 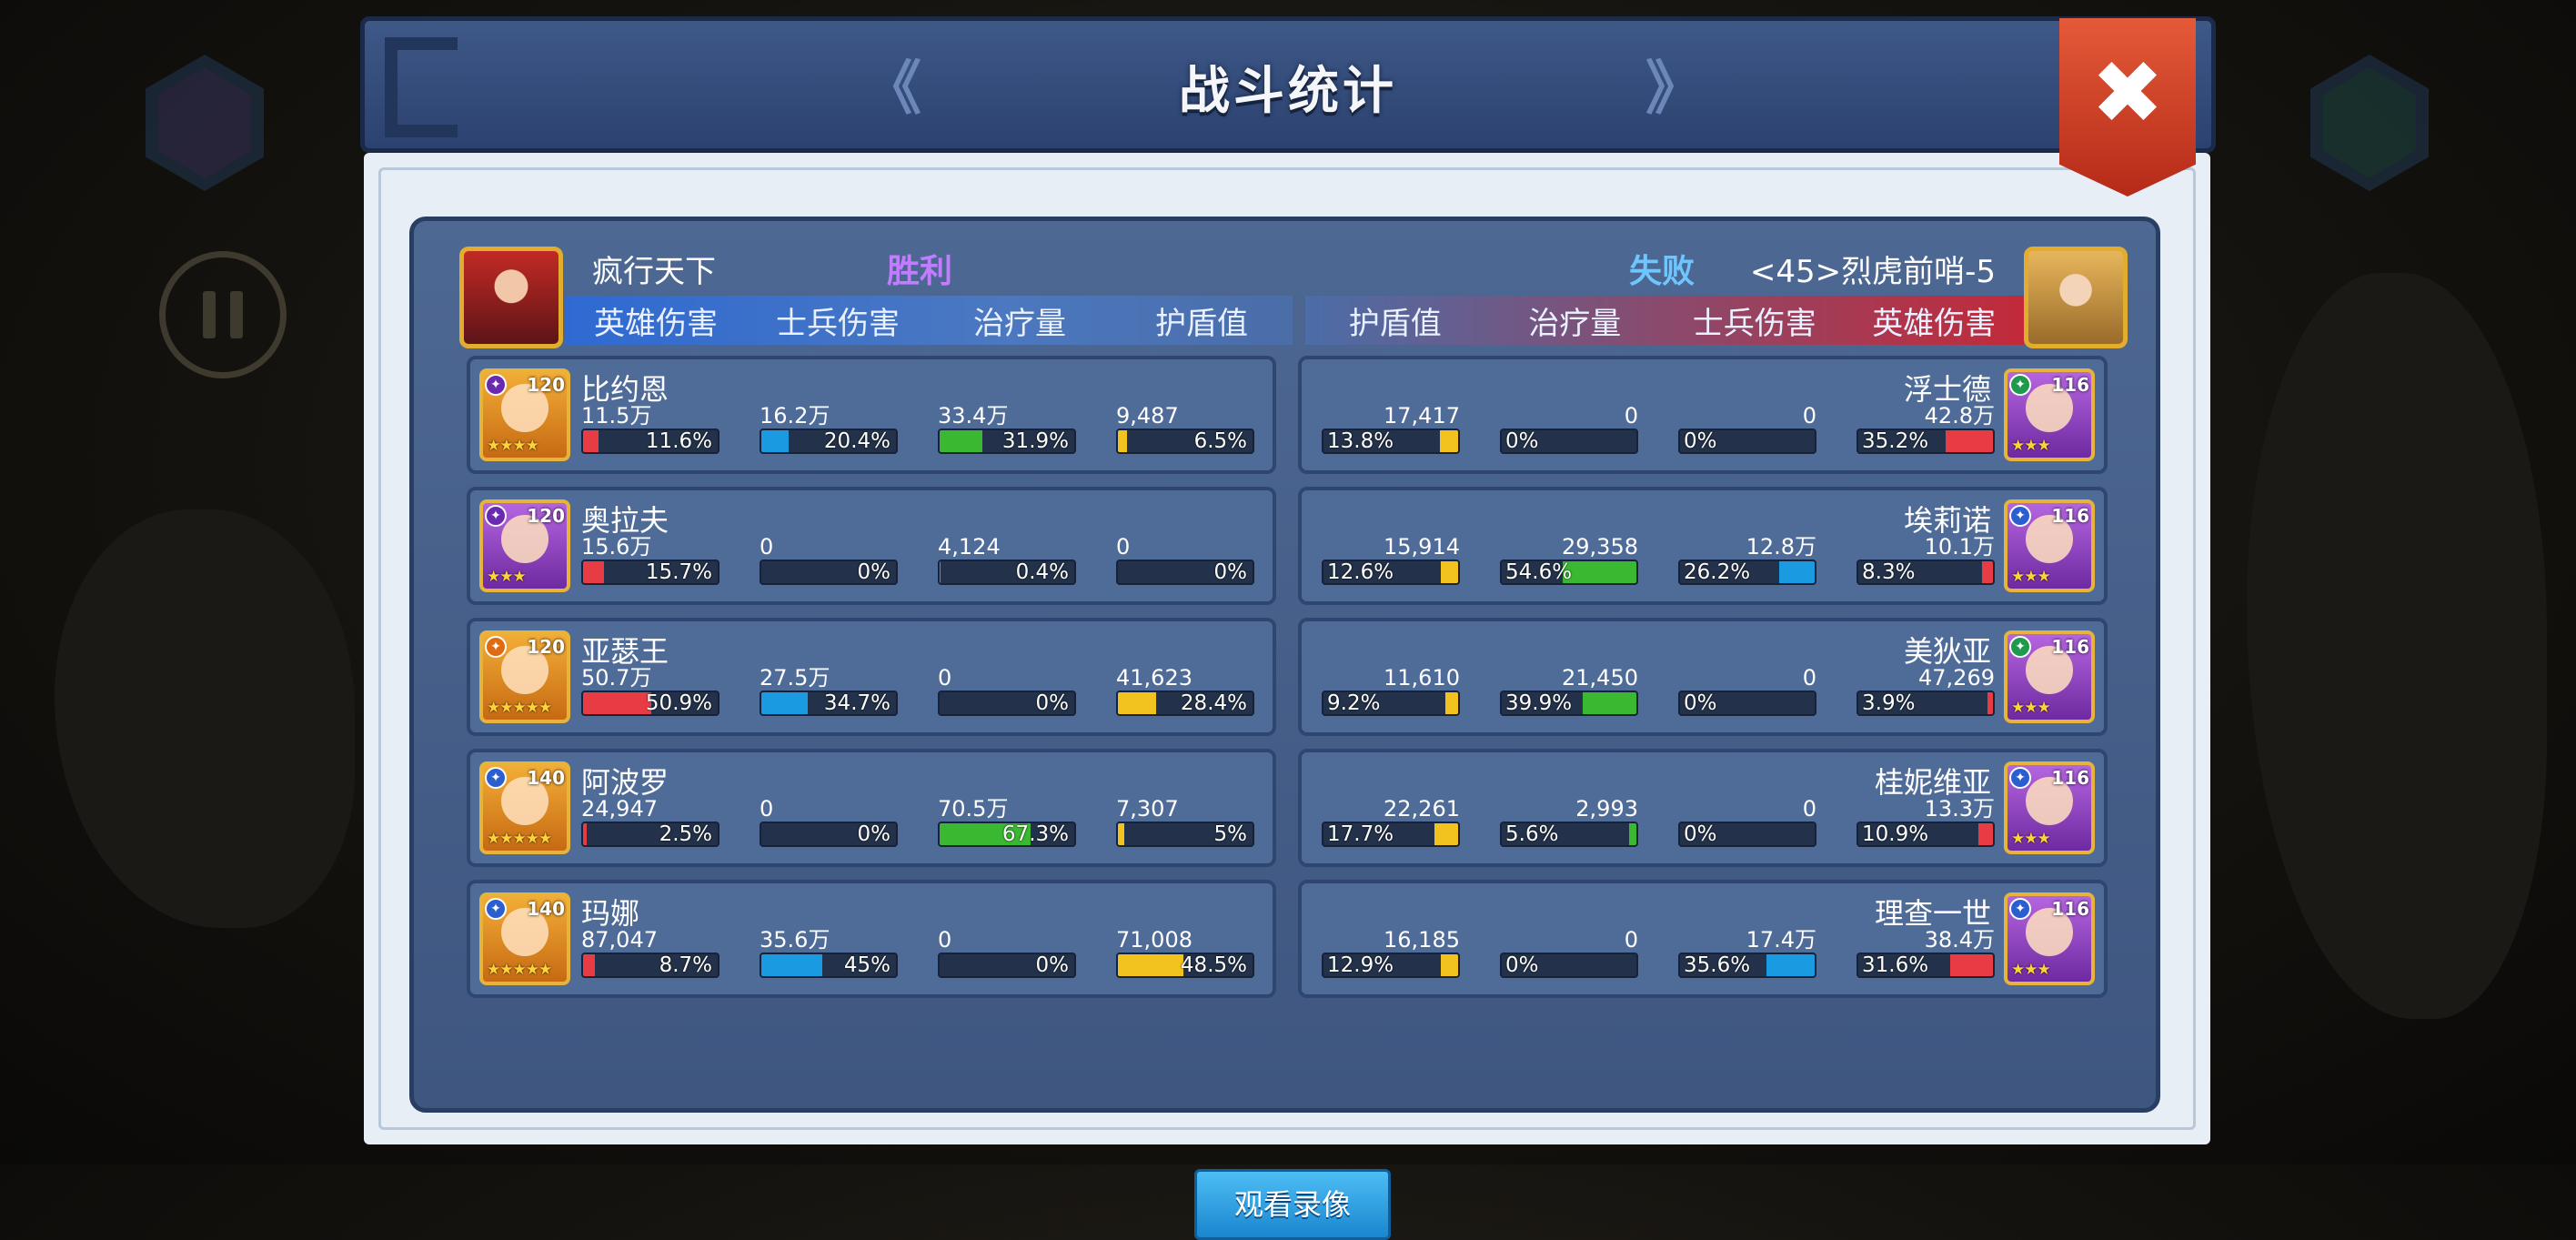 I want to click on stat-value: 17.4万, so click(x=1781, y=940).